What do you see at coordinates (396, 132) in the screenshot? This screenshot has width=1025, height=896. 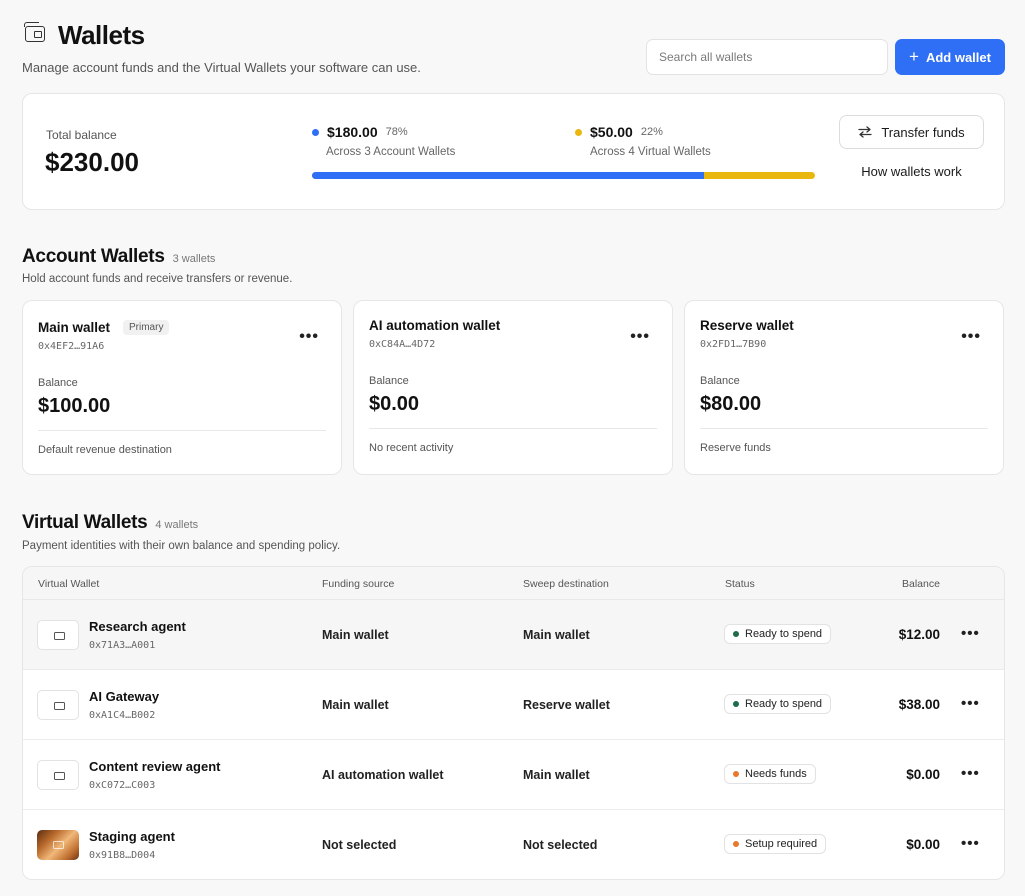 I see `account-segment-pct: 78%` at bounding box center [396, 132].